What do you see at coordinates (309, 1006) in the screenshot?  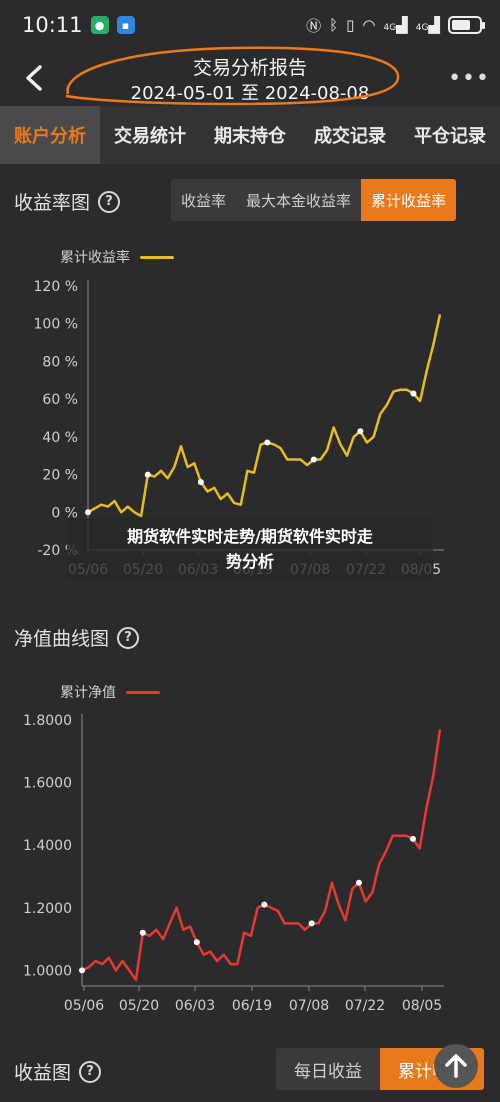 I see `x-tick-label: 07/08` at bounding box center [309, 1006].